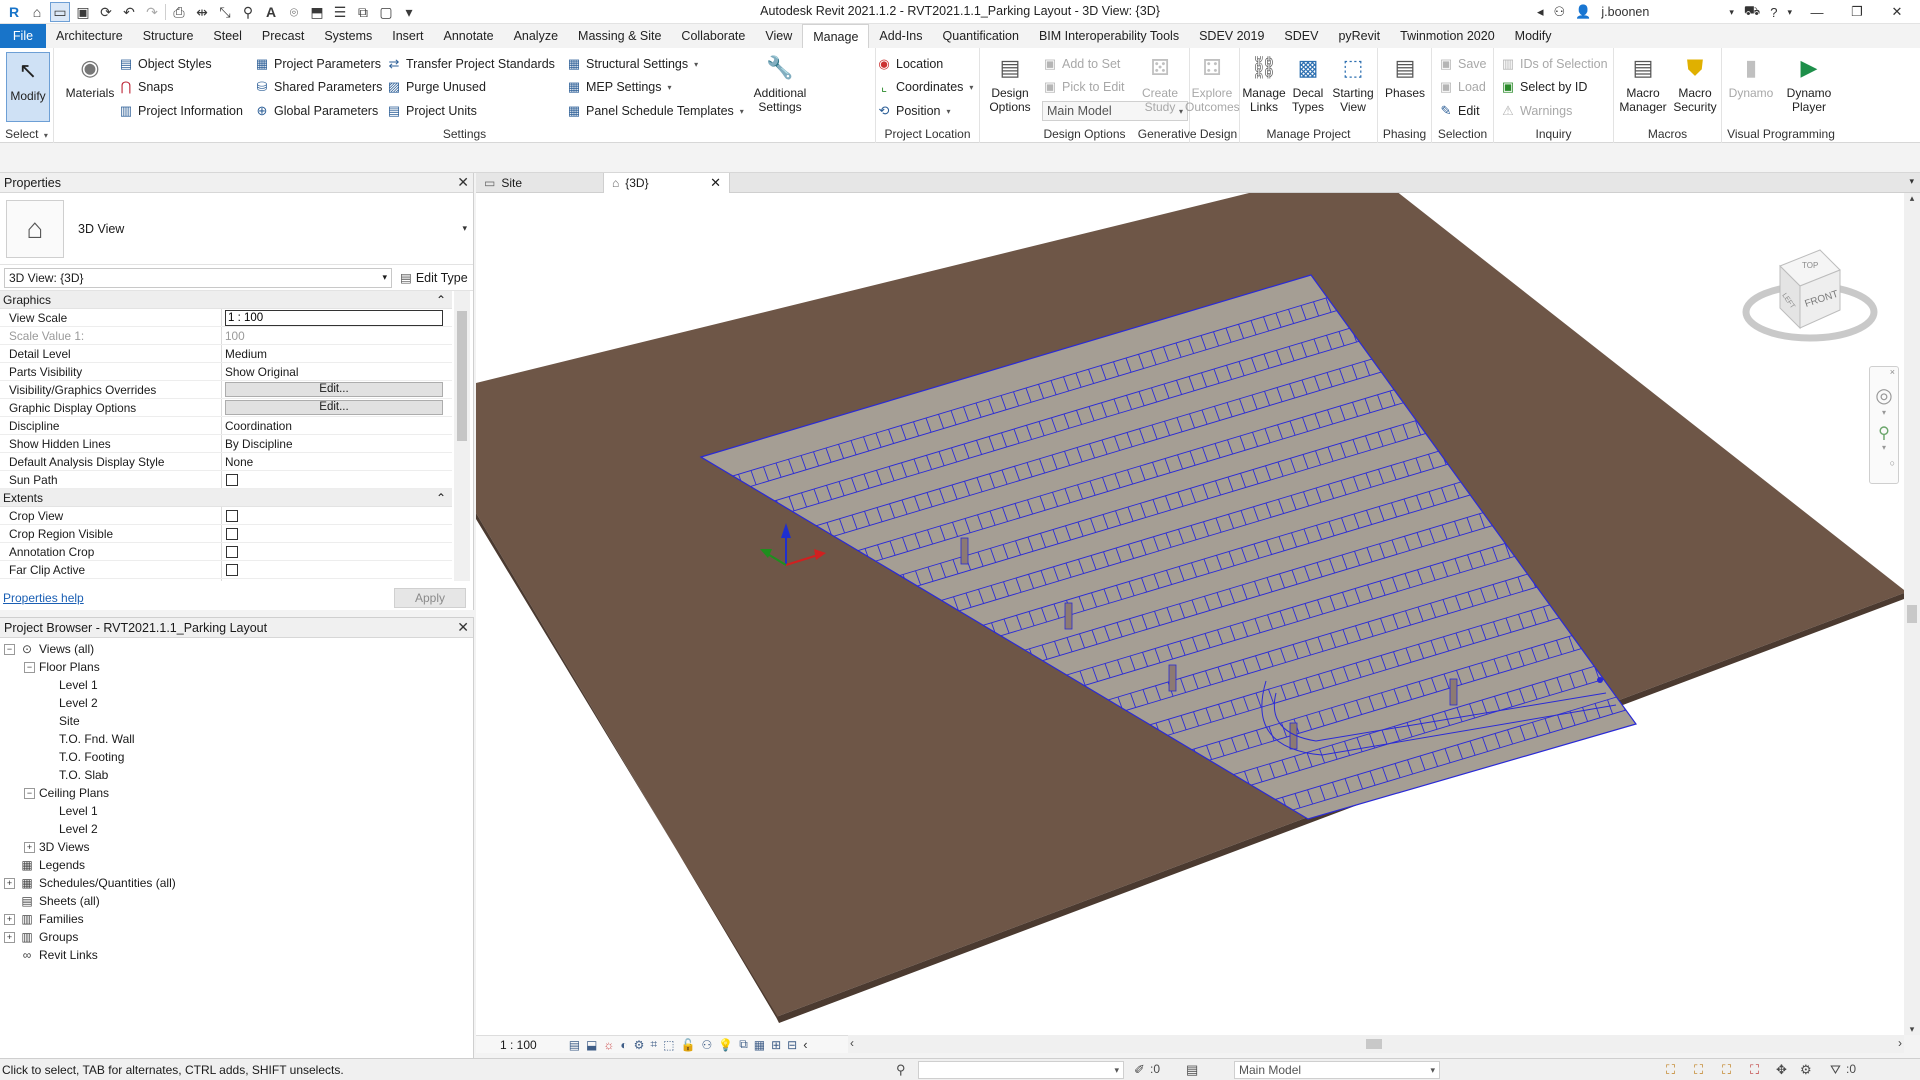 The height and width of the screenshot is (1080, 1920). What do you see at coordinates (1139, 1070) in the screenshot?
I see `editable-only-icon: ✐` at bounding box center [1139, 1070].